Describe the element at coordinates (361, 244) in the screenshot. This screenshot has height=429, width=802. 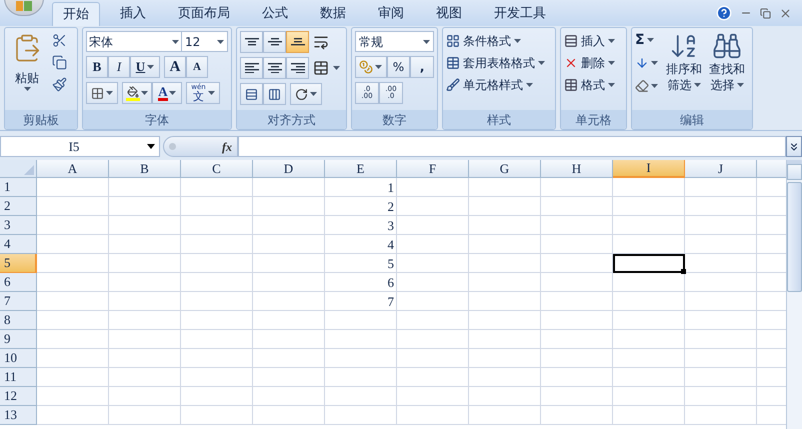
I see `table-cell: 4` at that location.